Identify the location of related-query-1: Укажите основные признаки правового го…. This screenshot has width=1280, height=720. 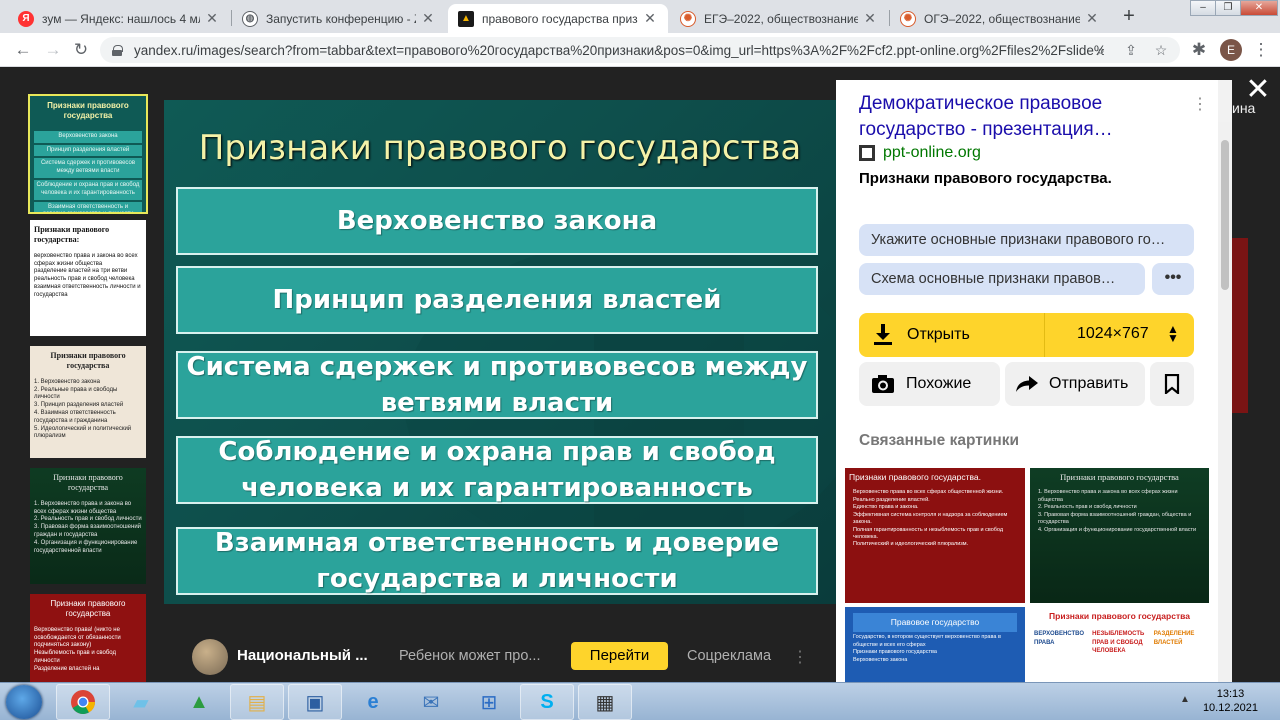
(1026, 240).